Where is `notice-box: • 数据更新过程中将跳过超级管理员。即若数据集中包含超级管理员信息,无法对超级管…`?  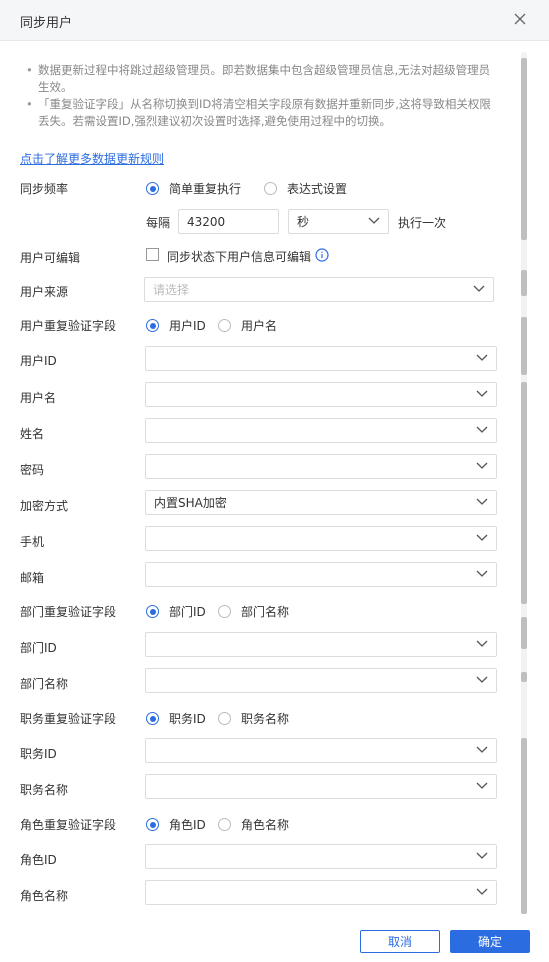 notice-box: • 数据更新过程中将跳过超级管理员。即若数据集中包含超级管理员信息,无法对超级管… is located at coordinates (271, 96).